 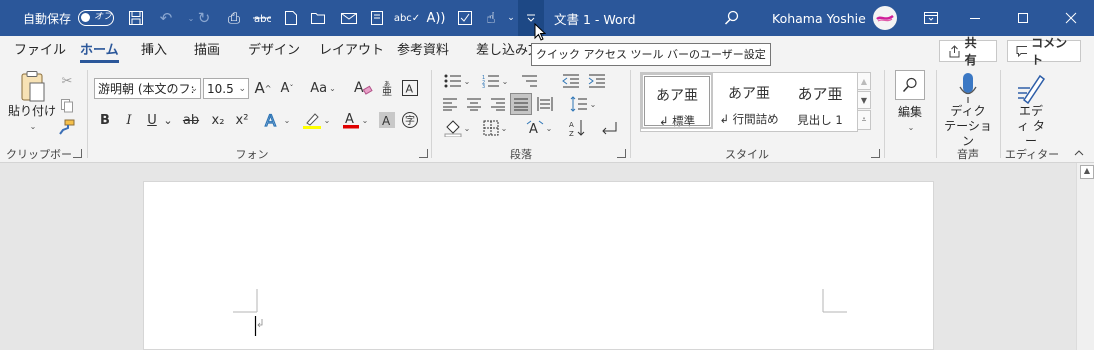 I want to click on read-aloud-icon: A)), so click(x=436, y=18).